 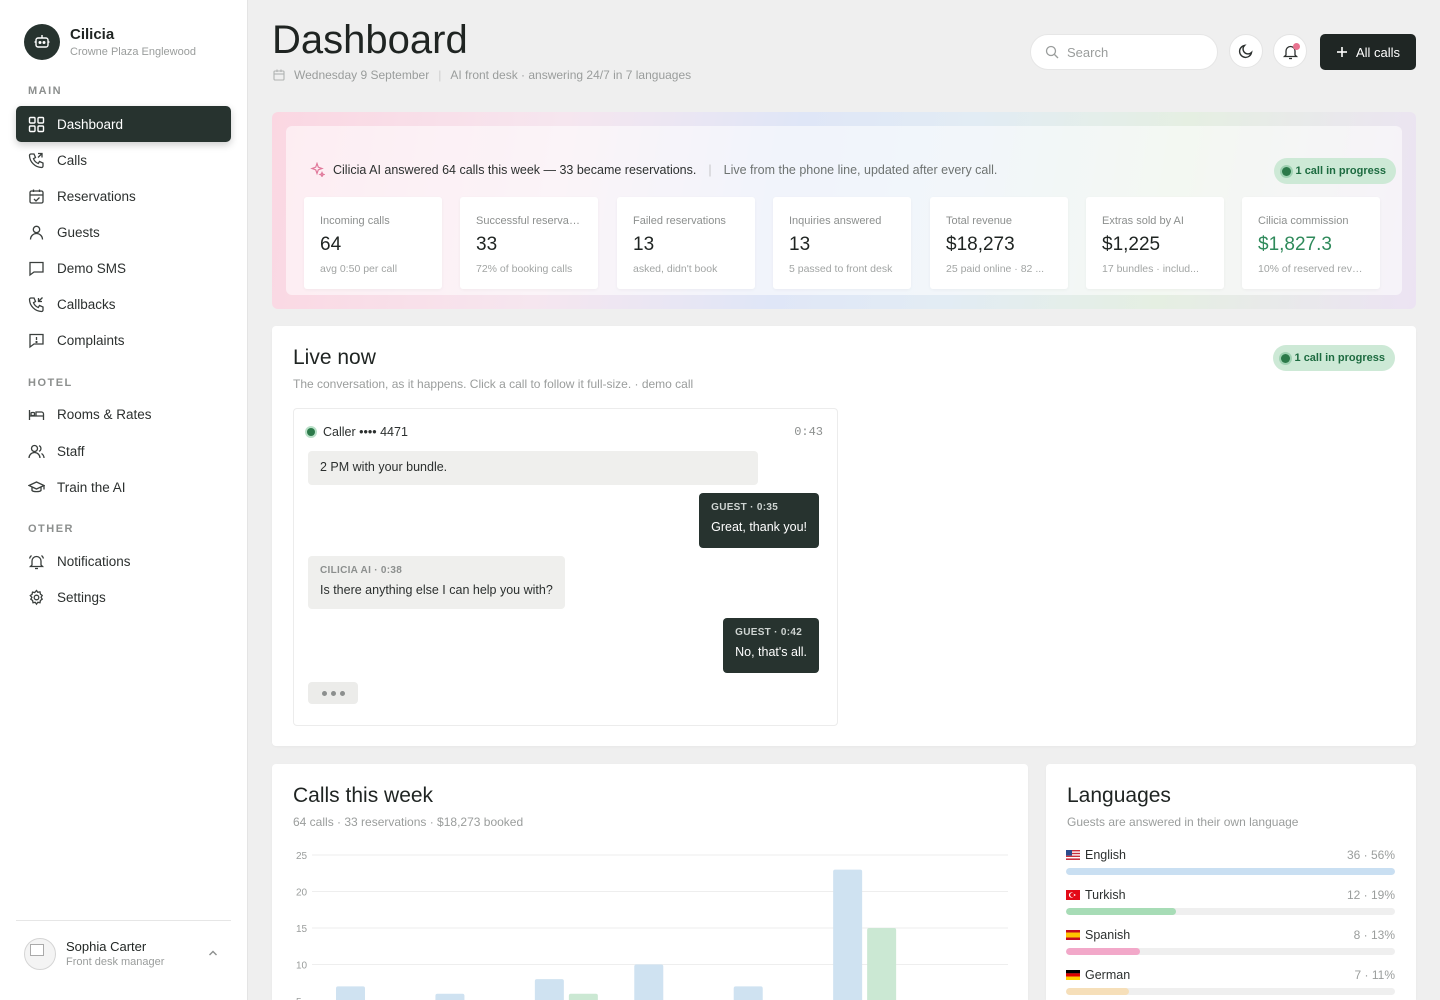 I want to click on message-meta: GUEST · 0:35, so click(x=745, y=507).